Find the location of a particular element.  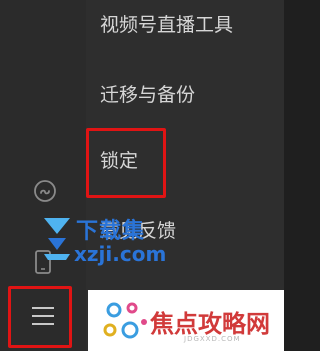

download-watermark: 下载集 xzji.com is located at coordinates (103, 240).